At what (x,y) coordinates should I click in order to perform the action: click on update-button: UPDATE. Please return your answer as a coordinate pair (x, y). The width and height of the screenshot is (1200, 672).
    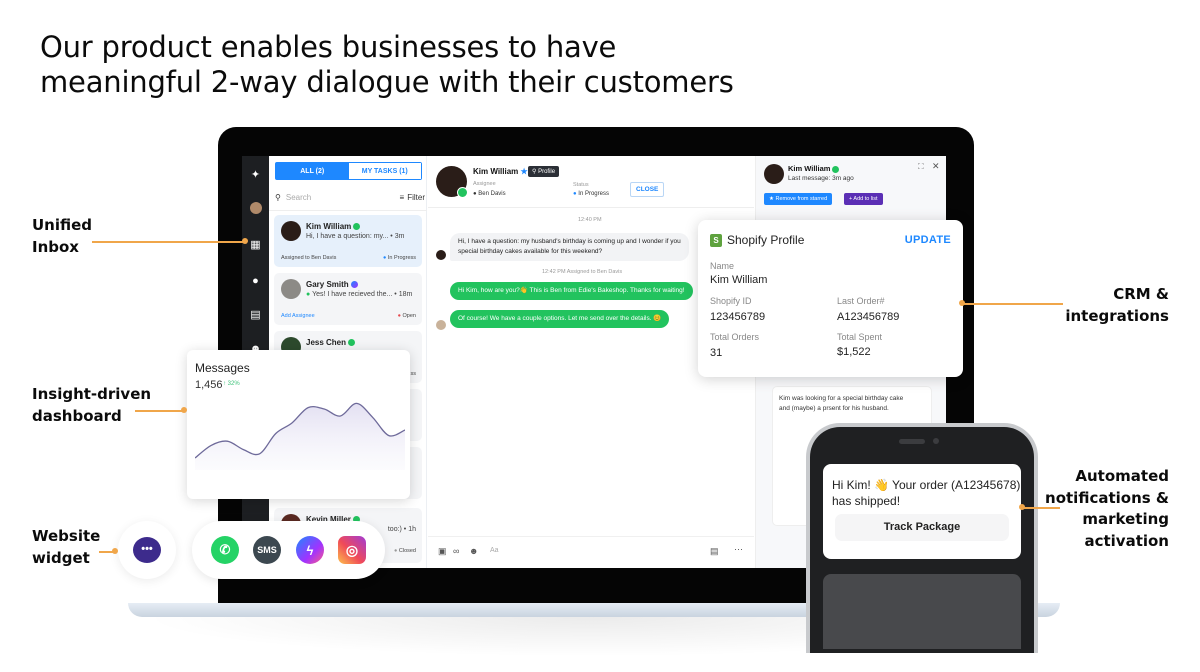
    Looking at the image, I should click on (928, 240).